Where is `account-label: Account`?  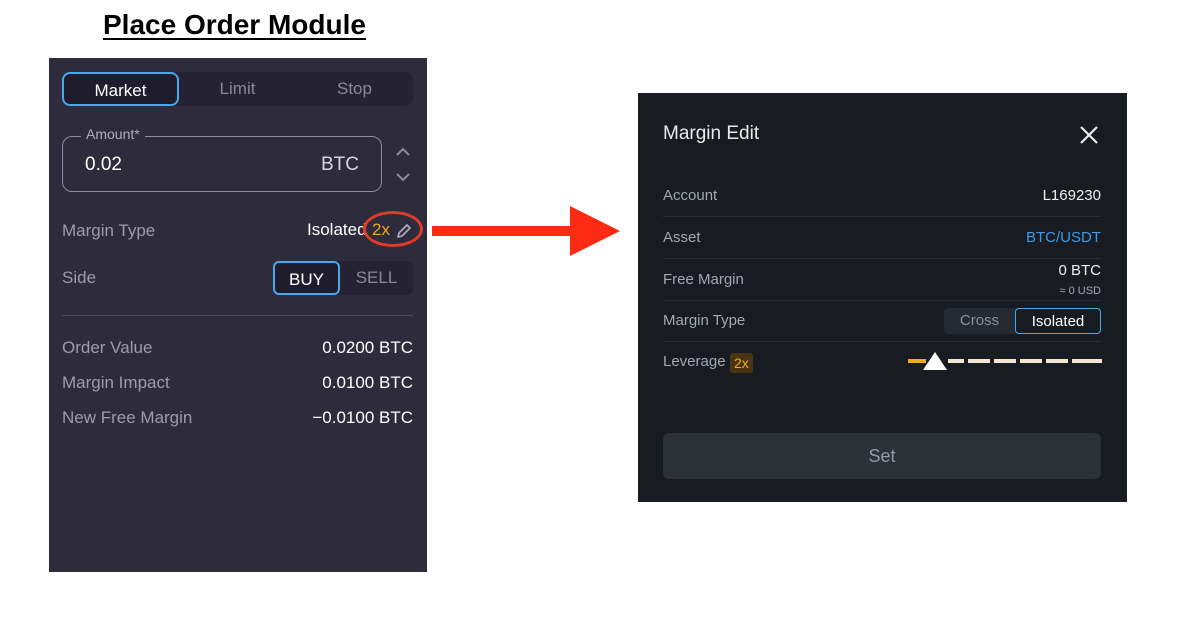 account-label: Account is located at coordinates (690, 195).